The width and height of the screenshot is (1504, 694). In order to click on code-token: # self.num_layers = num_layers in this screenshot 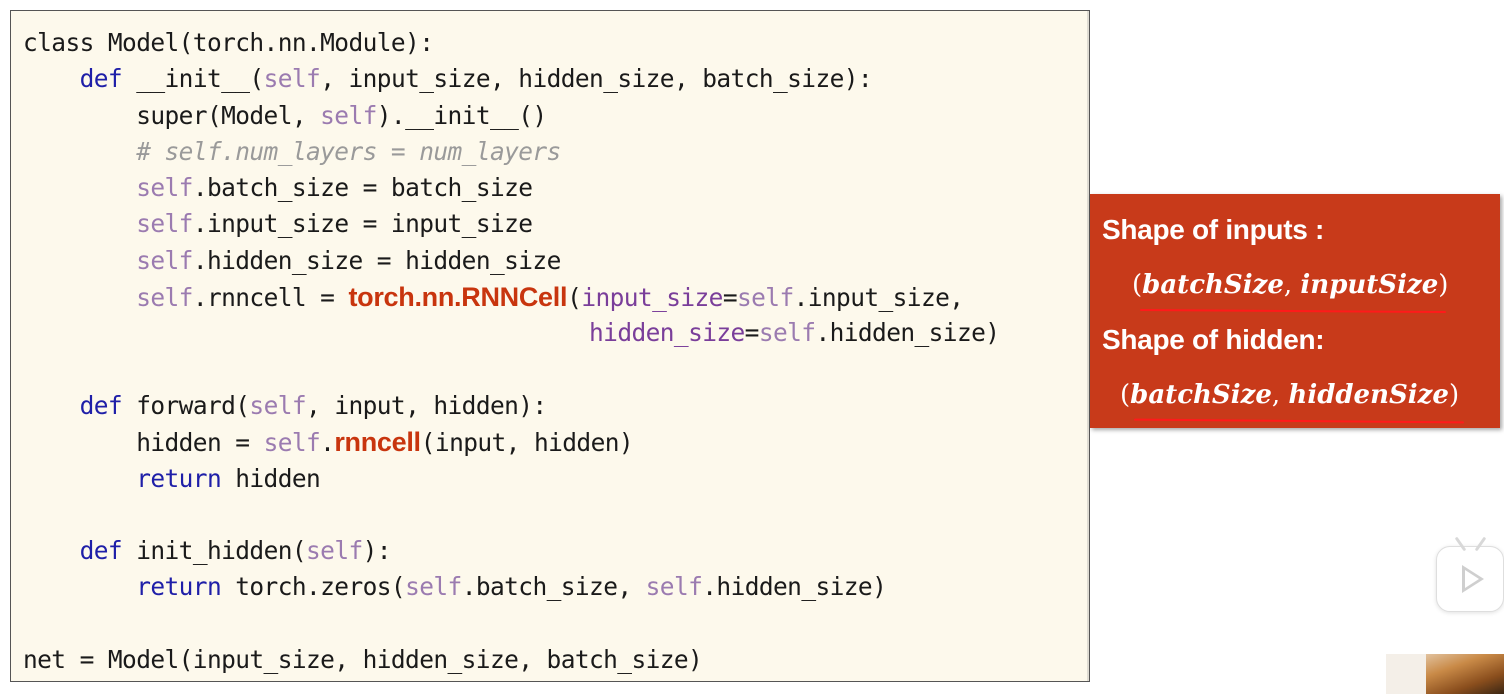, I will do `click(348, 151)`.